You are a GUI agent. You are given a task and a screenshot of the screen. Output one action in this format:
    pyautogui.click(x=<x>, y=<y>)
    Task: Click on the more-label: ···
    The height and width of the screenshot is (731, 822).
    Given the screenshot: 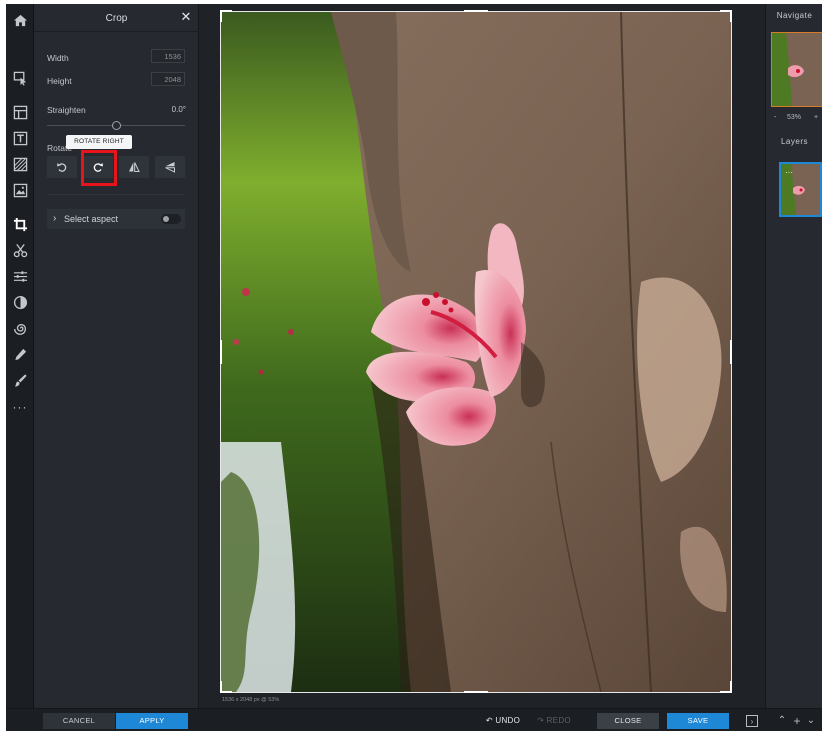 What is the action you would take?
    pyautogui.click(x=20, y=407)
    